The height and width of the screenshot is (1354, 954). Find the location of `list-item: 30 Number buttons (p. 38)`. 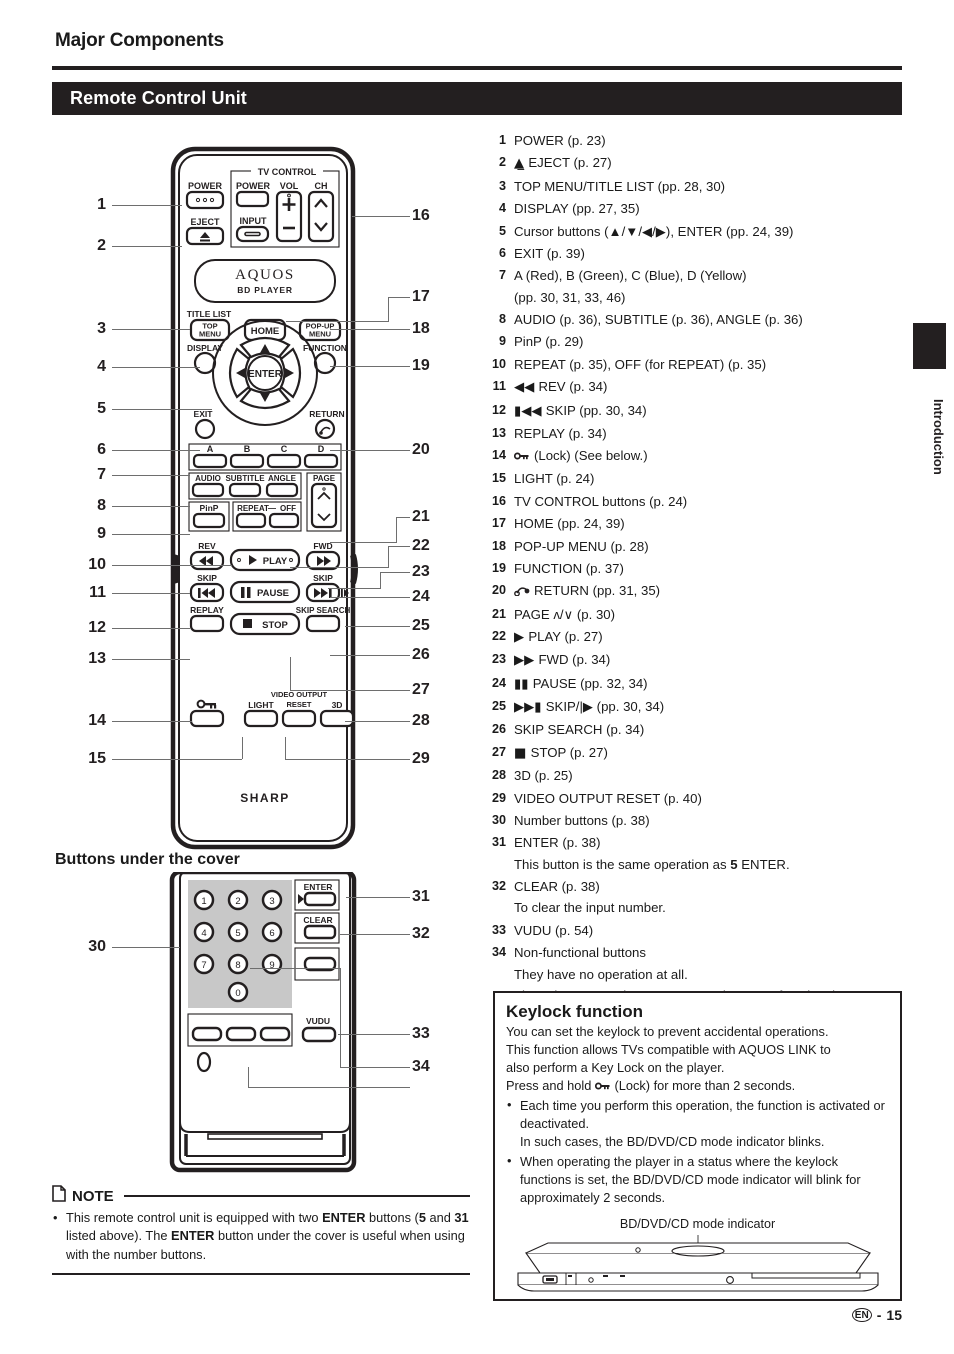

list-item: 30 Number buttons (p. 38) is located at coordinates (698, 820).